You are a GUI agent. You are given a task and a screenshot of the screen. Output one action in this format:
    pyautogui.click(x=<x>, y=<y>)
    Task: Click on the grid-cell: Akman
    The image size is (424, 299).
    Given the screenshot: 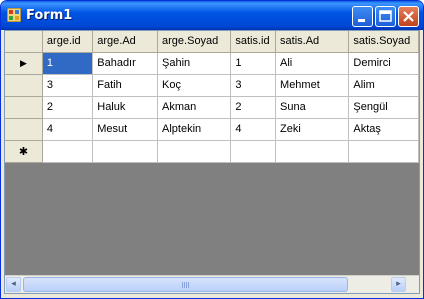 What is the action you would take?
    pyautogui.click(x=194, y=107)
    